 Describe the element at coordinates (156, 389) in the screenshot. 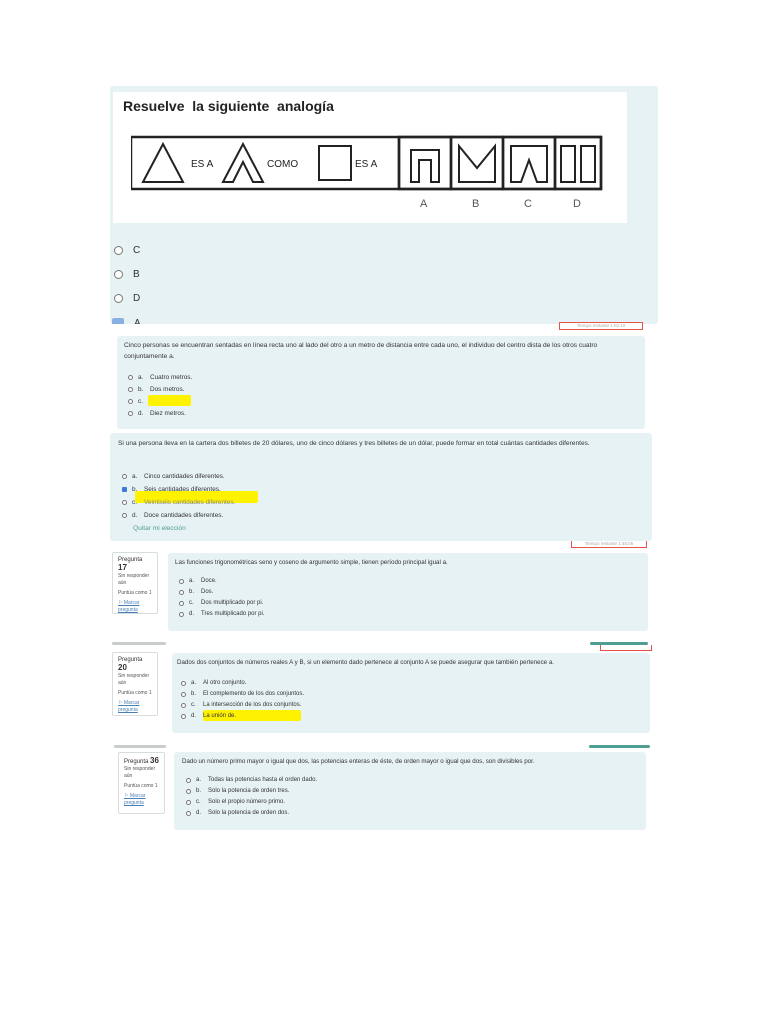

I see `option-b: b. Dos metros.` at that location.